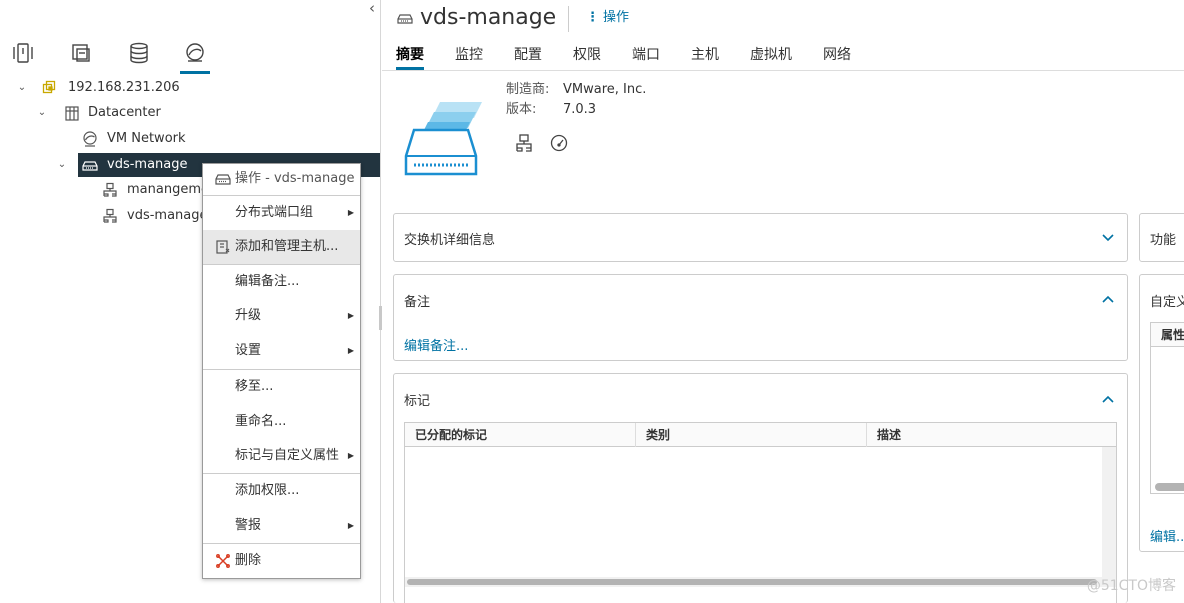 Image resolution: width=1184 pixels, height=603 pixels. I want to click on card-title: 功能, so click(1163, 240).